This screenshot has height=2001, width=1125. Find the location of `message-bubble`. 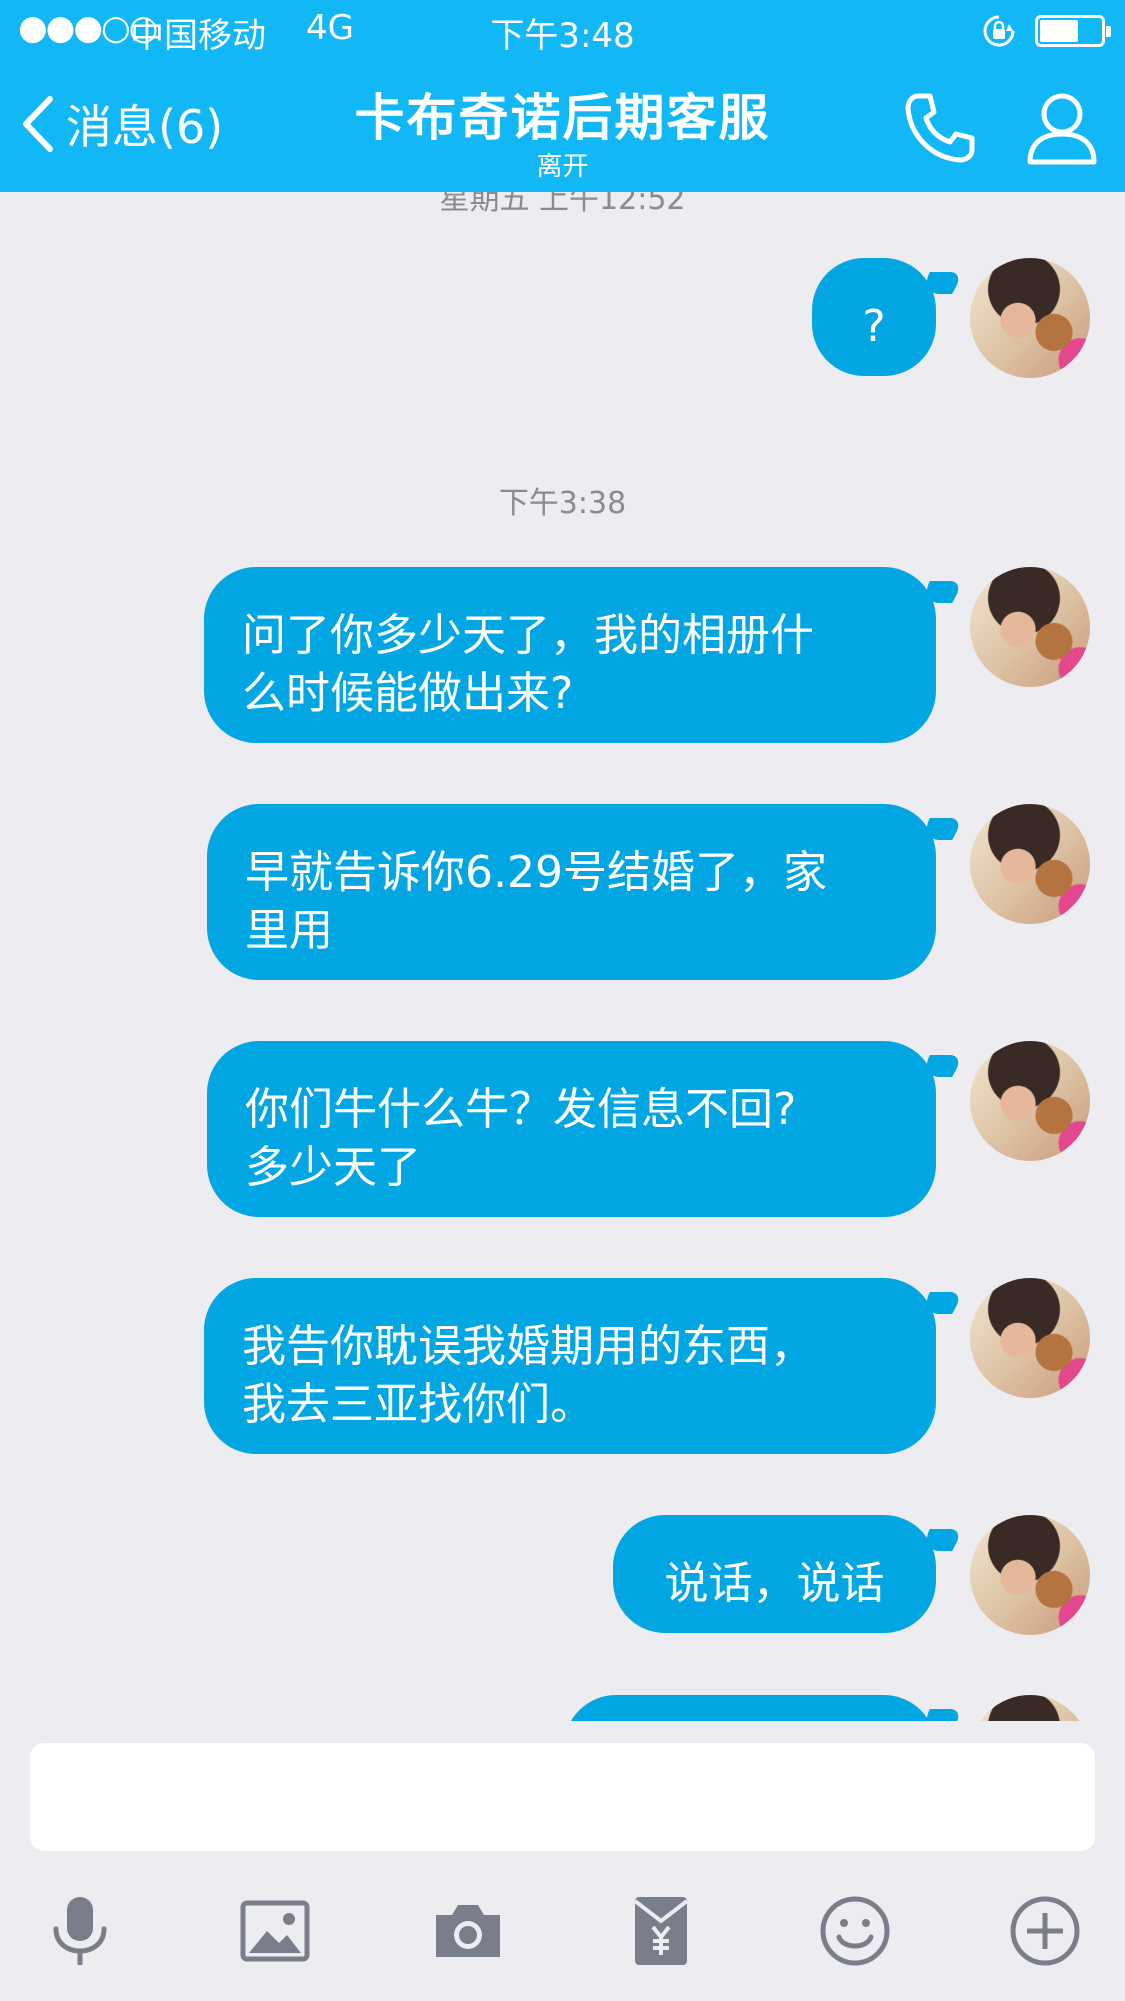

message-bubble is located at coordinates (750, 1708).